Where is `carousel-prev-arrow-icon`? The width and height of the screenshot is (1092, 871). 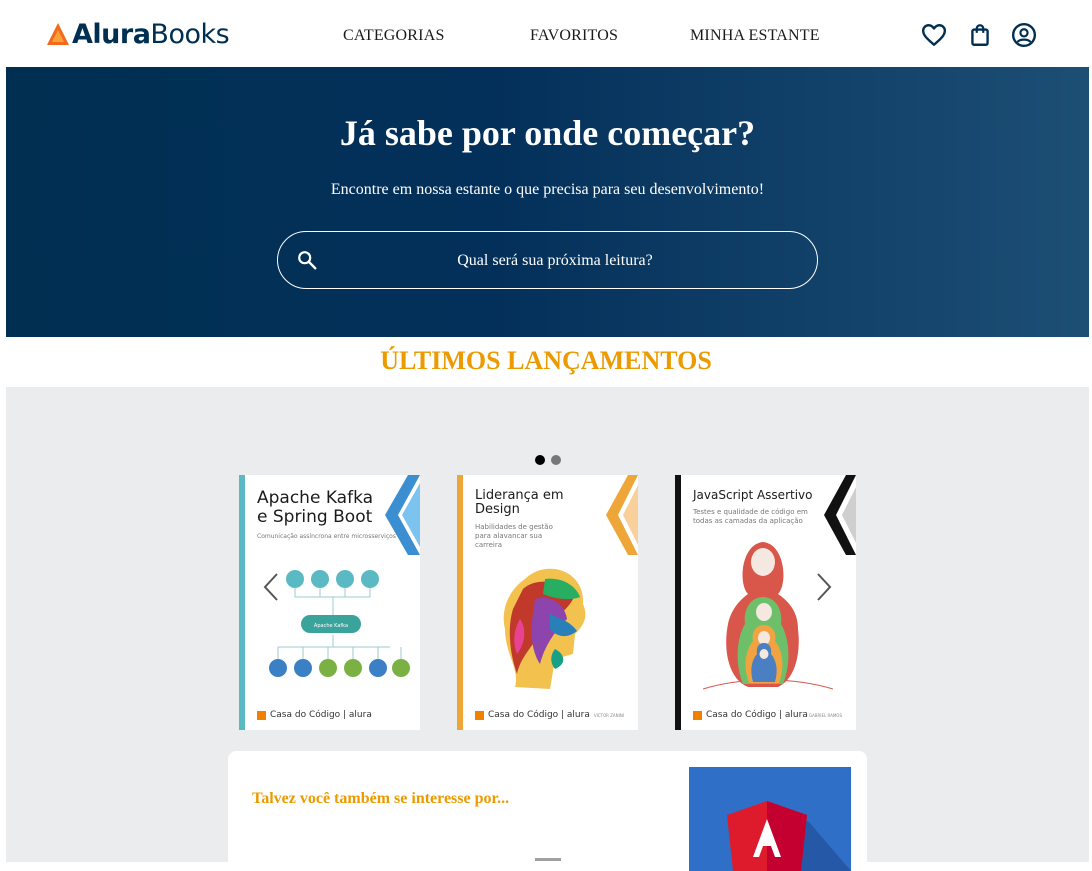
carousel-prev-arrow-icon is located at coordinates (271, 587).